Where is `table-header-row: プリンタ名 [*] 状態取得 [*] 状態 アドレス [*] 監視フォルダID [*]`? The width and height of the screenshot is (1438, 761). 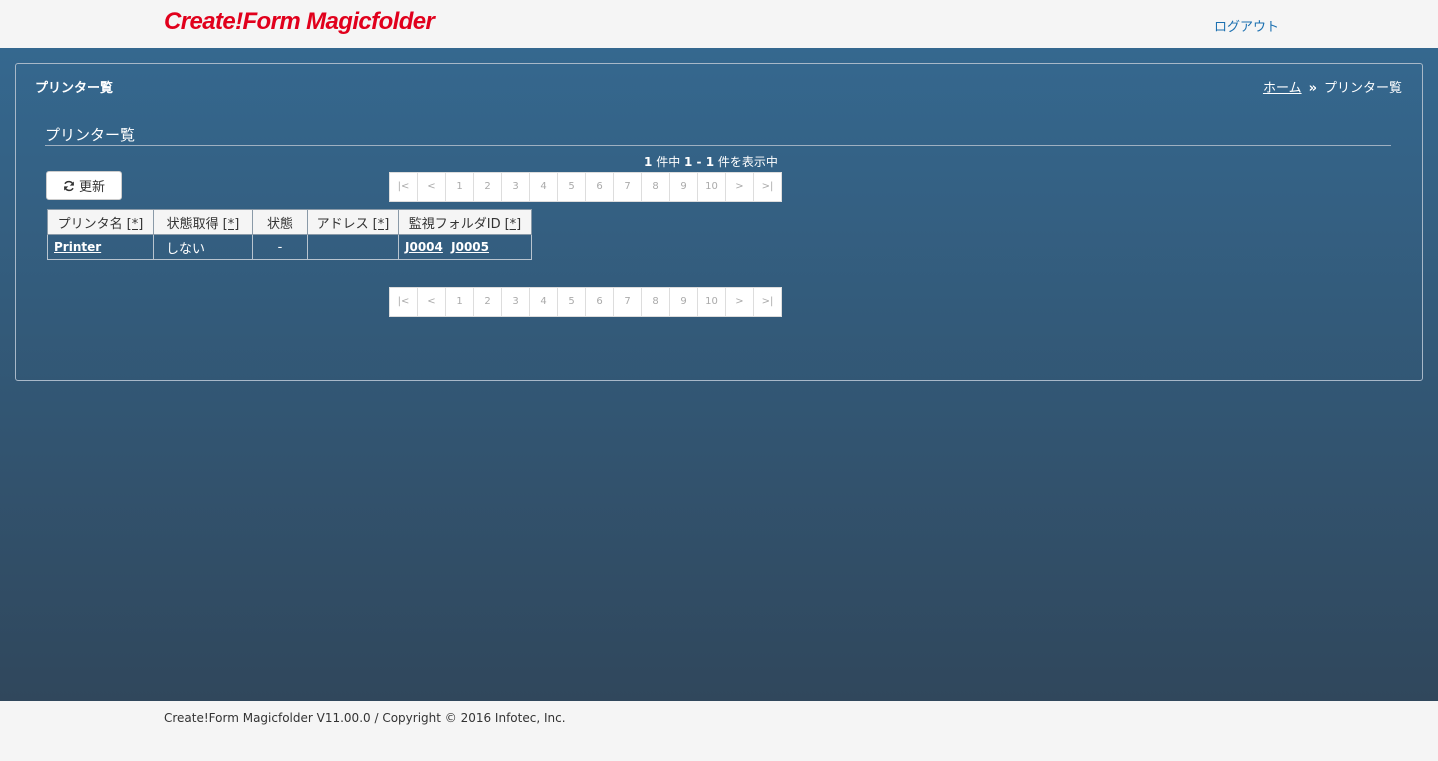
table-header-row: プリンタ名 [*] 状態取得 [*] 状態 アドレス [*] 監視フォルダID [*] is located at coordinates (289, 222).